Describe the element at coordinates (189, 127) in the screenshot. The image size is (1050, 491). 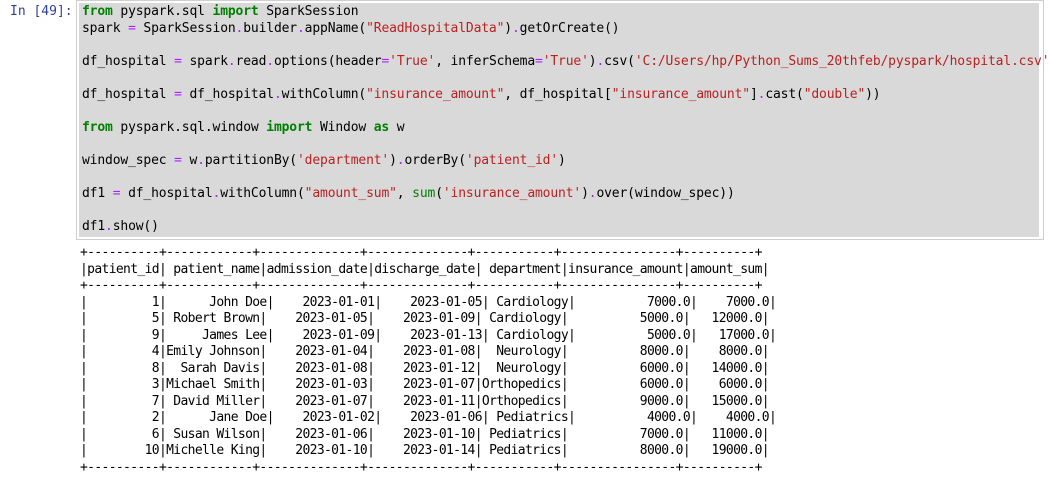
I see `code-token: pyspark.sql.window` at that location.